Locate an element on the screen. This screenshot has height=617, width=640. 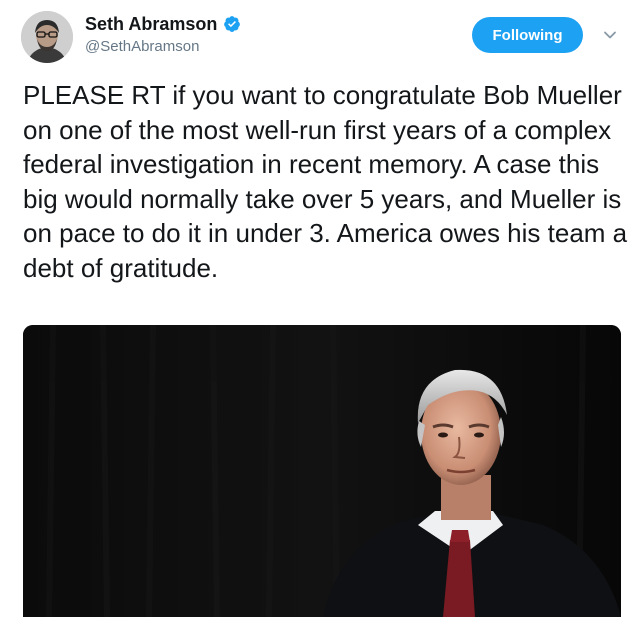
avatar is located at coordinates (47, 37).